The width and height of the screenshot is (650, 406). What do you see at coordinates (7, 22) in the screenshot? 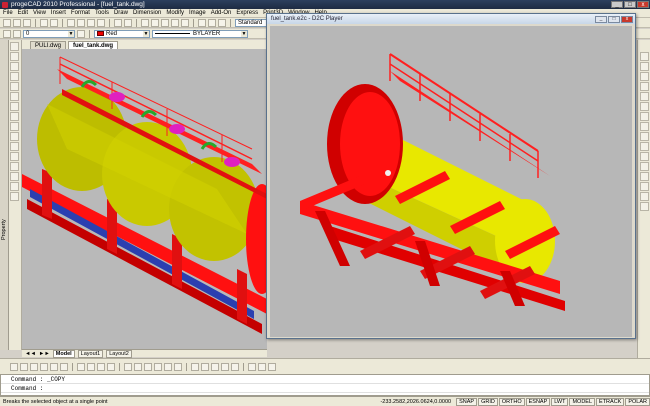
I see `new-icon` at bounding box center [7, 22].